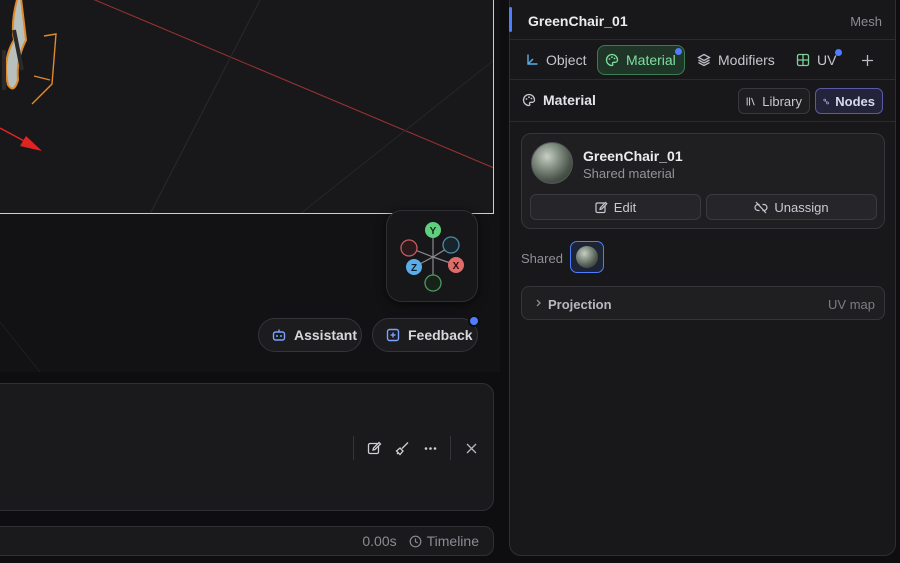  I want to click on tab-uv-badge, so click(839, 52).